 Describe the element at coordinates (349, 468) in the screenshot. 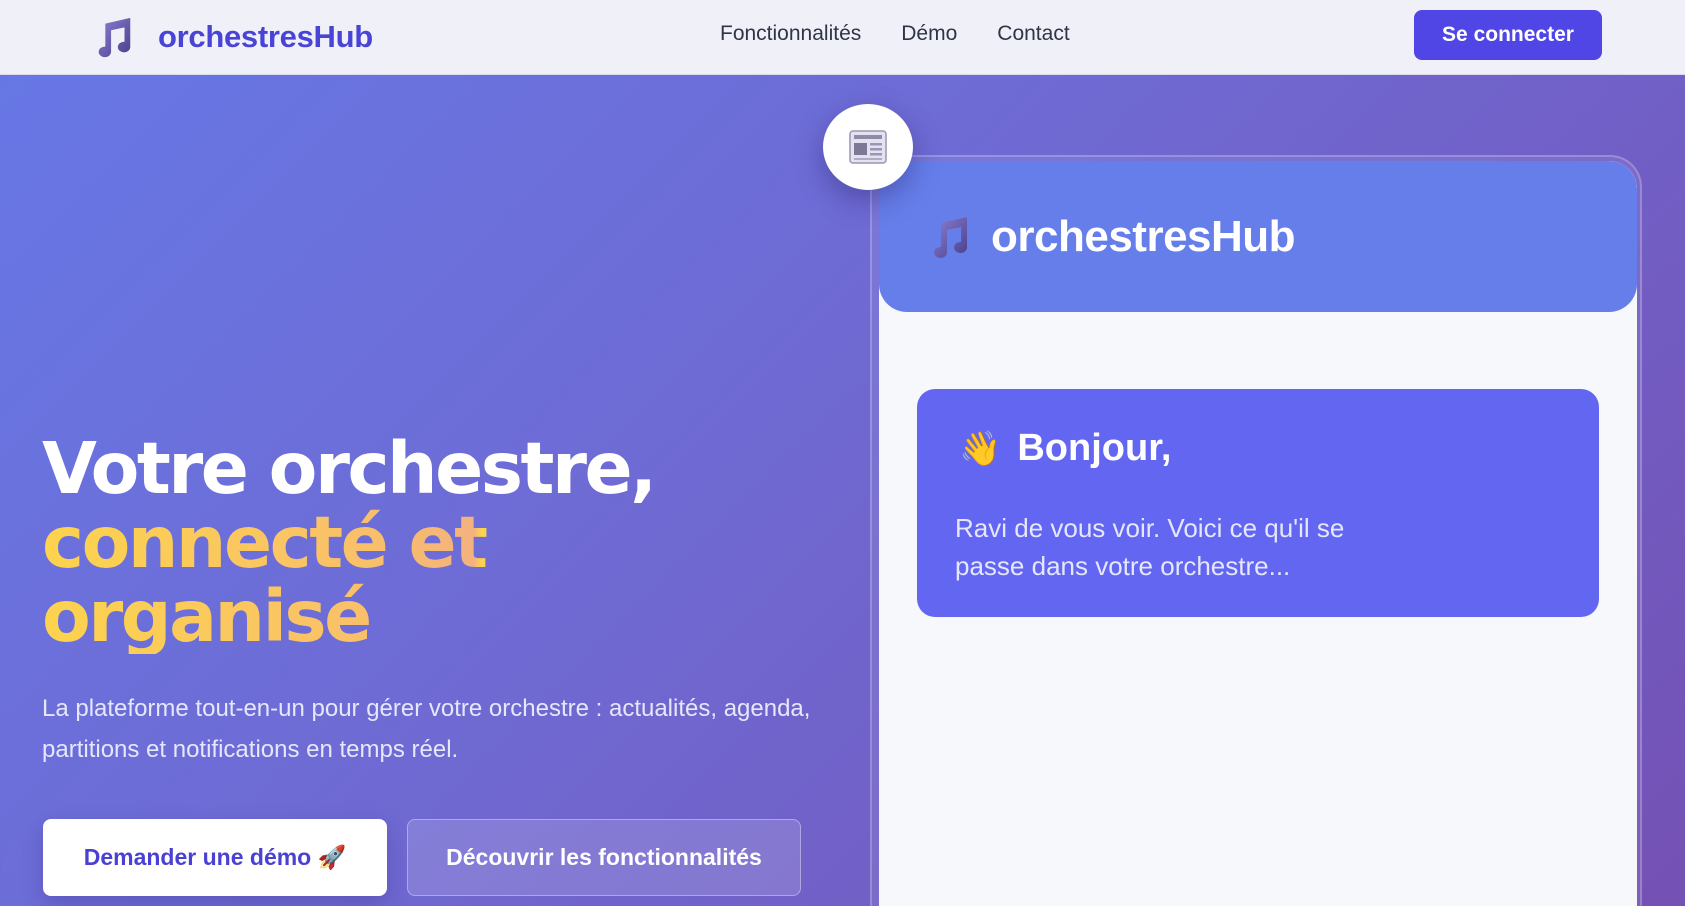

I see `hero-title-line-1: Votre orchestre,` at that location.